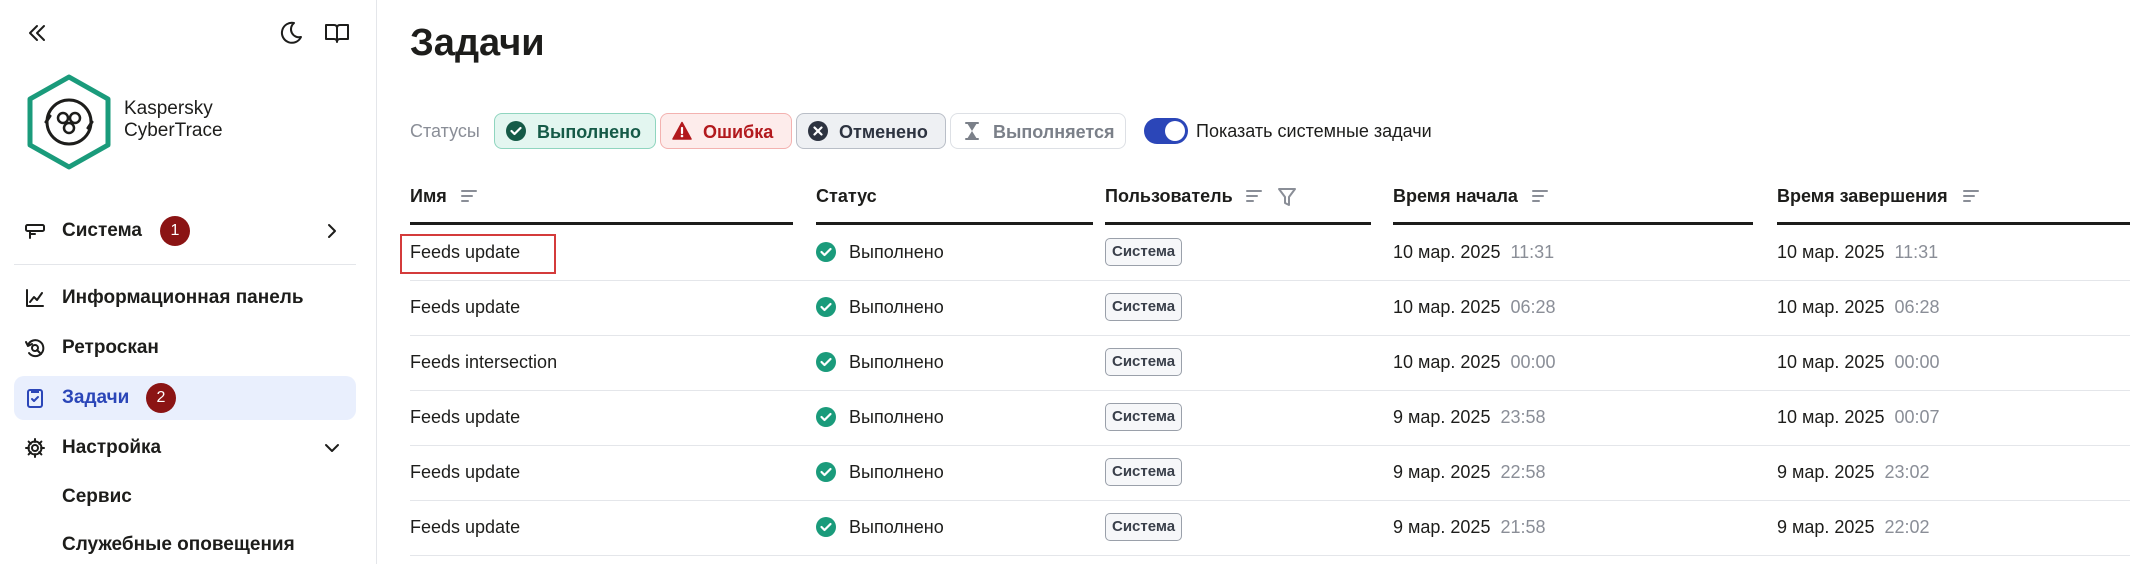  I want to click on system-tasks-toggle-label: Показать системные задачи, so click(1314, 131).